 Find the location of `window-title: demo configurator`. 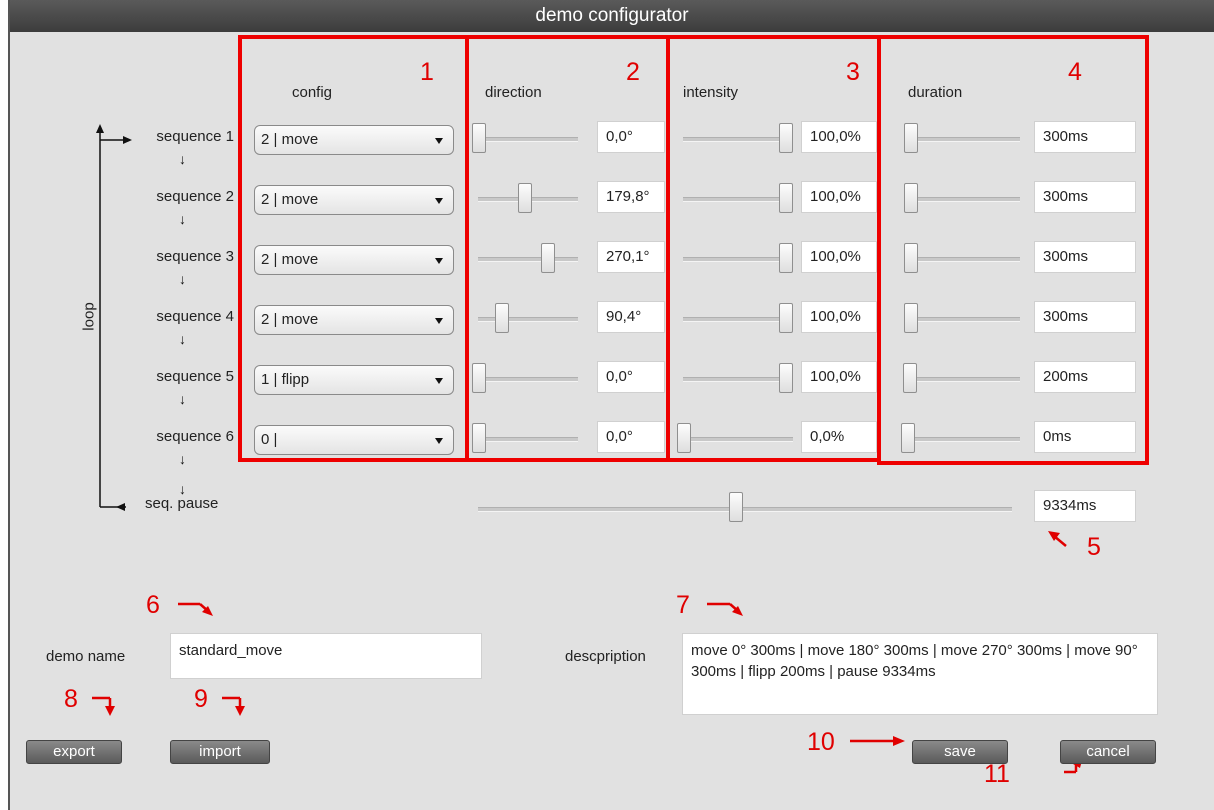

window-title: demo configurator is located at coordinates (612, 16).